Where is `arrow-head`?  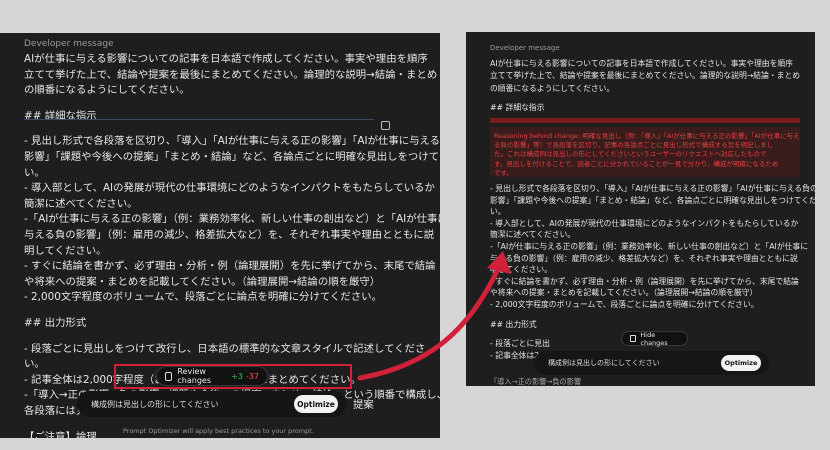 arrow-head is located at coordinates (499, 262).